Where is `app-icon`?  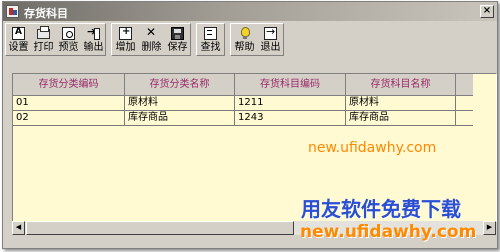
app-icon is located at coordinates (12, 11).